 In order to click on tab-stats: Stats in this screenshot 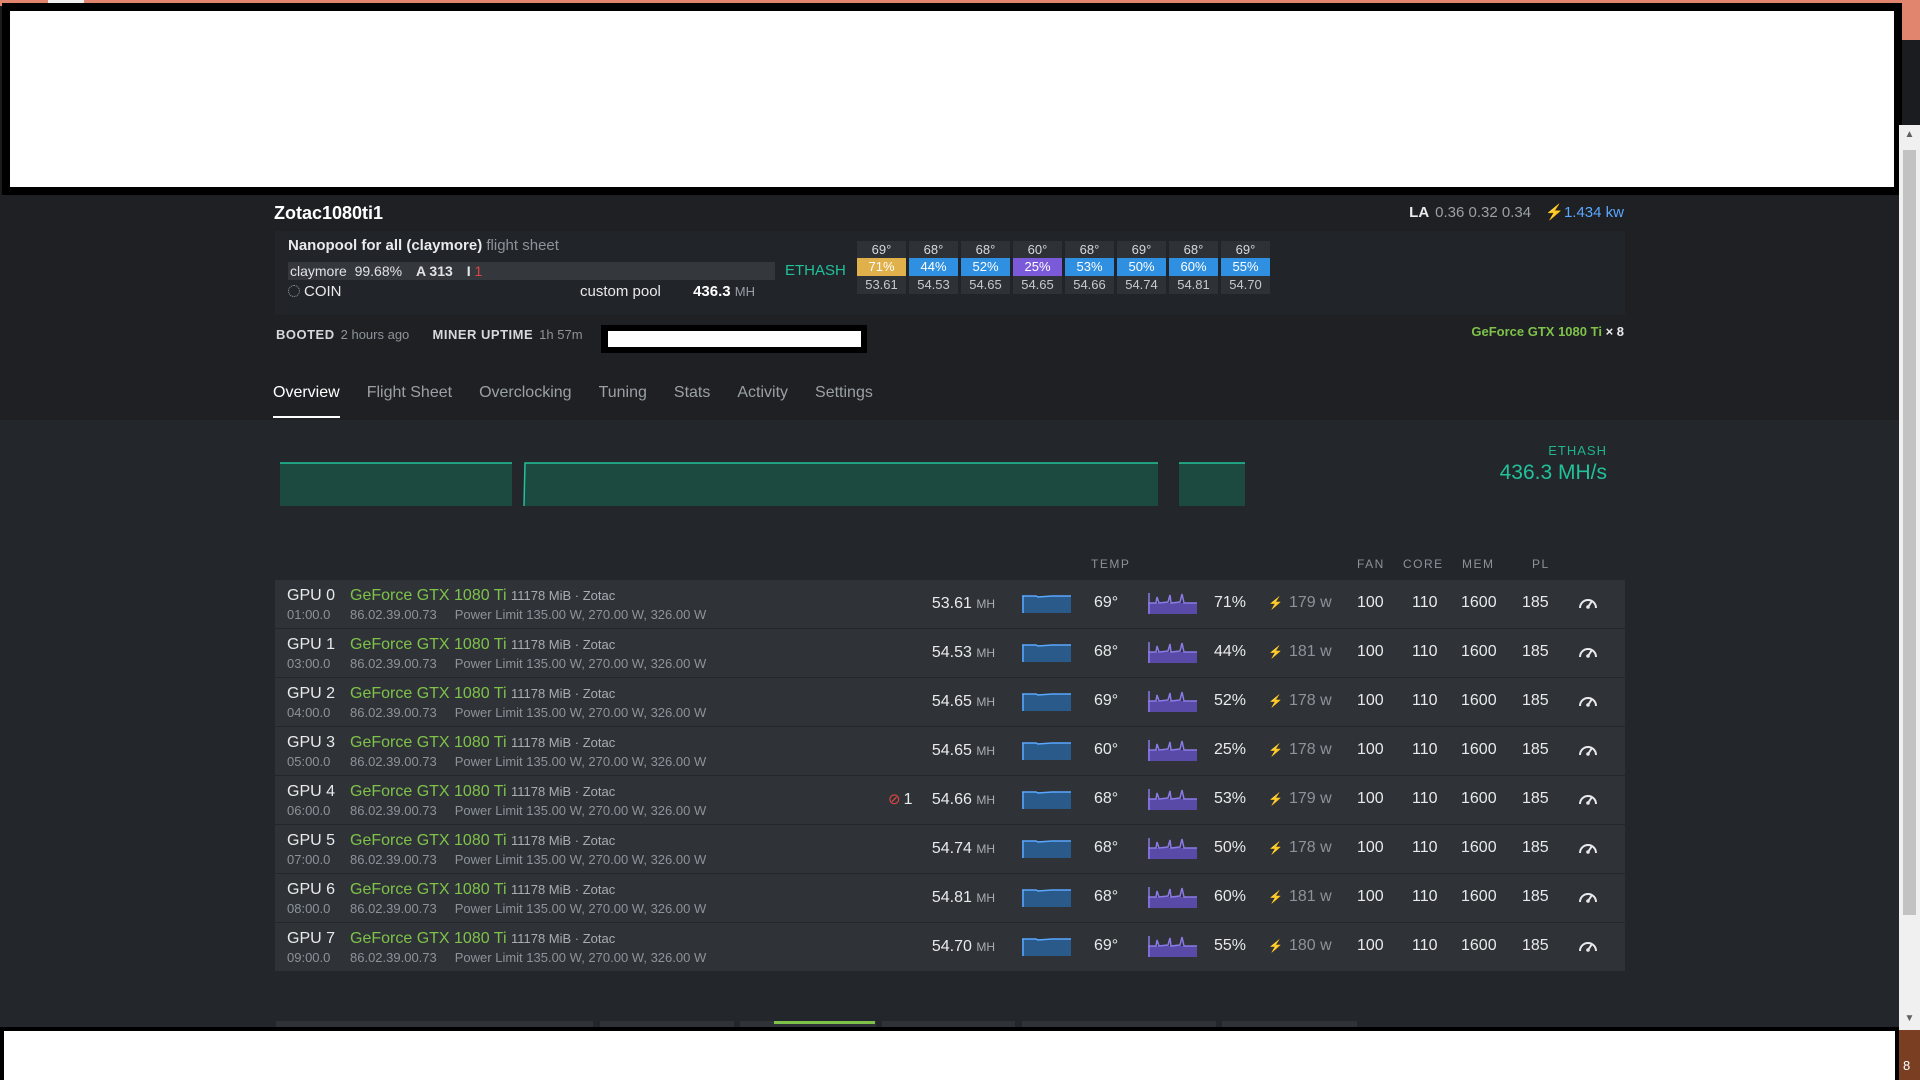, I will do `click(692, 401)`.